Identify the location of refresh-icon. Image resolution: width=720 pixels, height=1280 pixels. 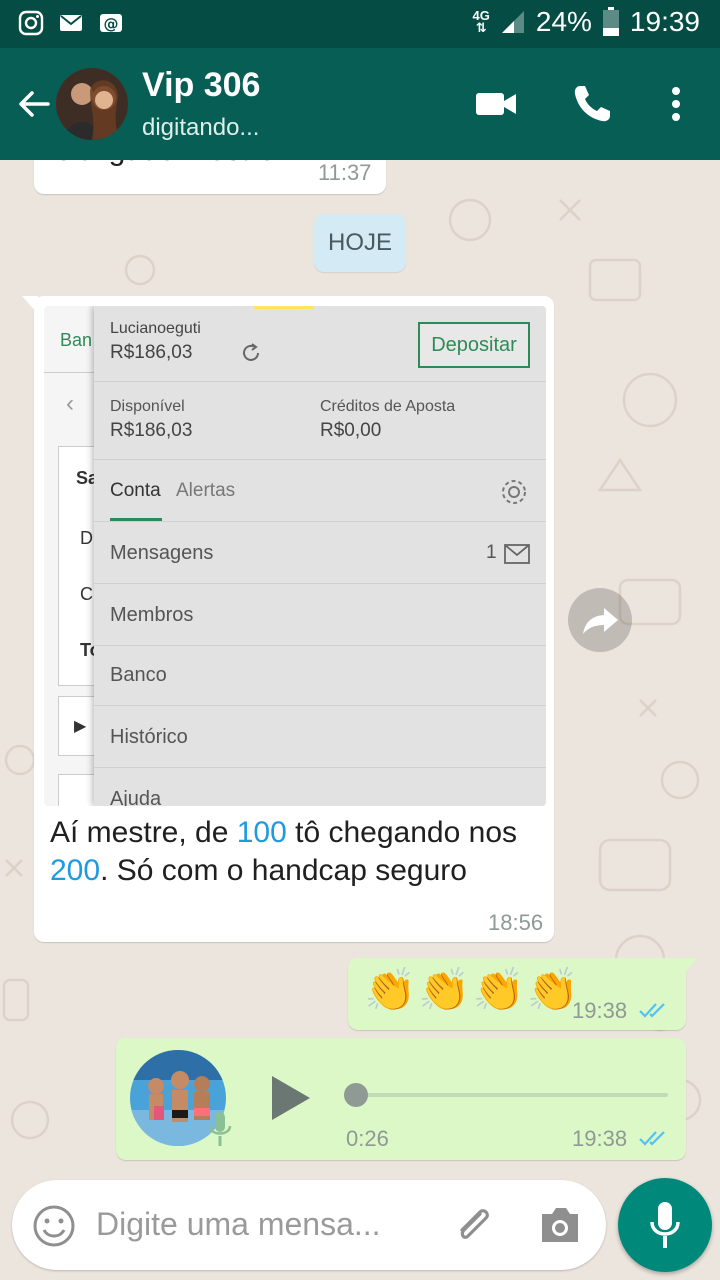
(251, 352).